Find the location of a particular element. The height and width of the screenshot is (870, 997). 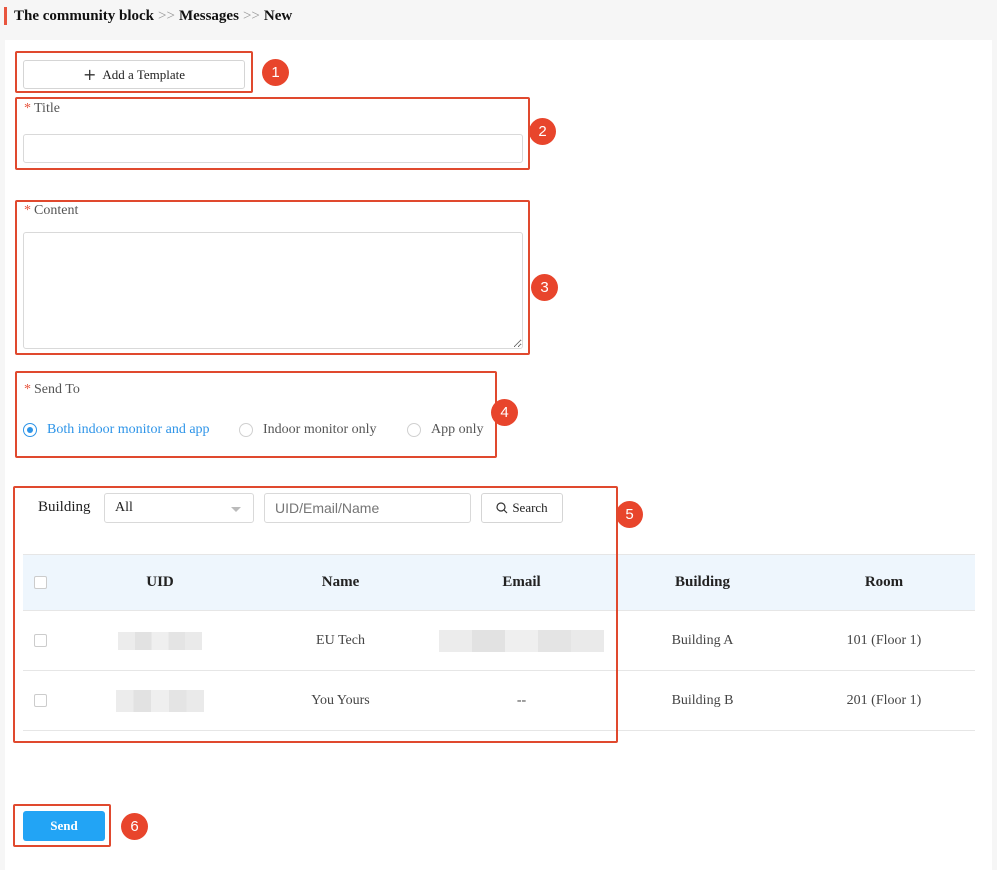

breadcrumb: The community block >> Messages >> New is located at coordinates (148, 16).